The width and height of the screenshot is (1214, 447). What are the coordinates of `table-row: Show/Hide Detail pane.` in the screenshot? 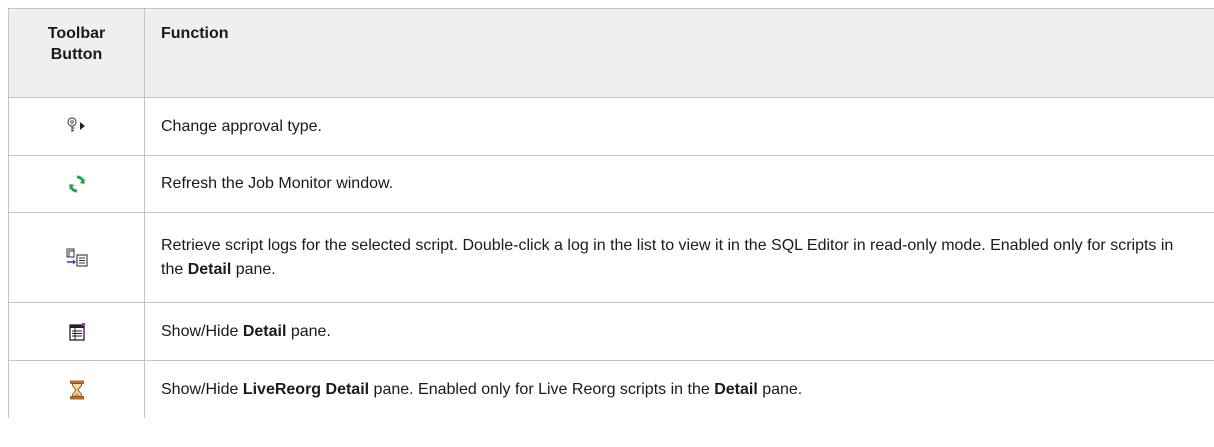 It's located at (611, 331).